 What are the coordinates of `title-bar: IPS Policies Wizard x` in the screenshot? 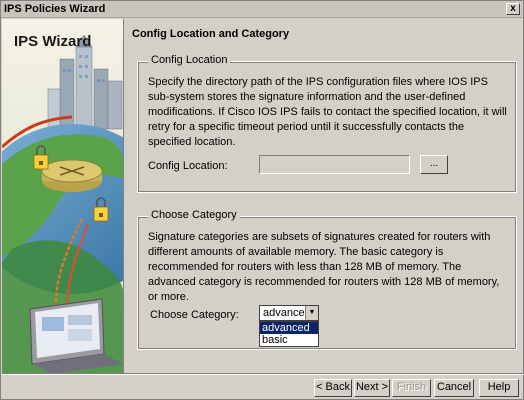 It's located at (262, 9).